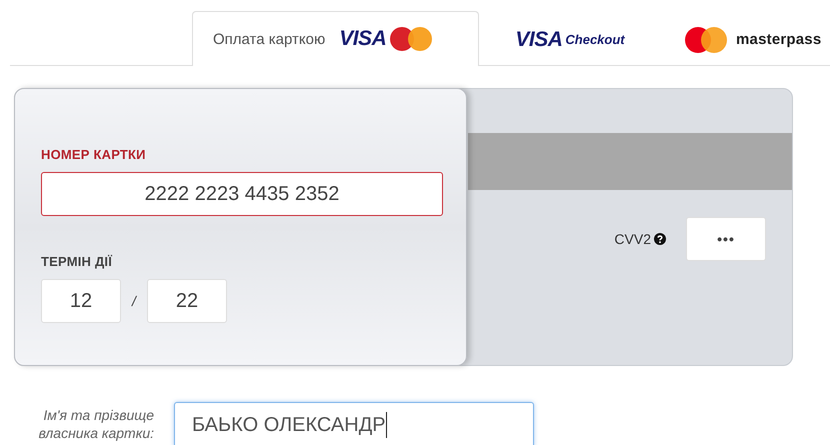 The height and width of the screenshot is (445, 830). What do you see at coordinates (354, 423) in the screenshot?
I see `holder-name-field: БАЬКО ОЛЕКСАНДР` at bounding box center [354, 423].